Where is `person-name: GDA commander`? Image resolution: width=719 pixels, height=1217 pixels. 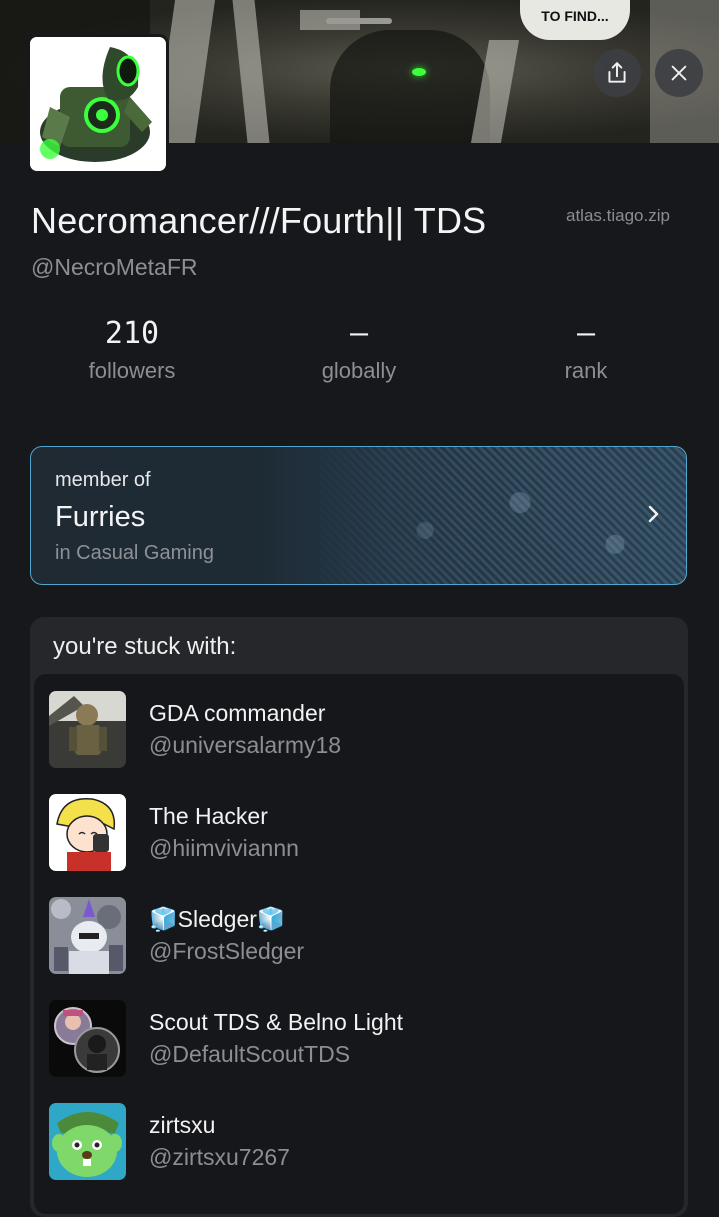 person-name: GDA commander is located at coordinates (237, 713).